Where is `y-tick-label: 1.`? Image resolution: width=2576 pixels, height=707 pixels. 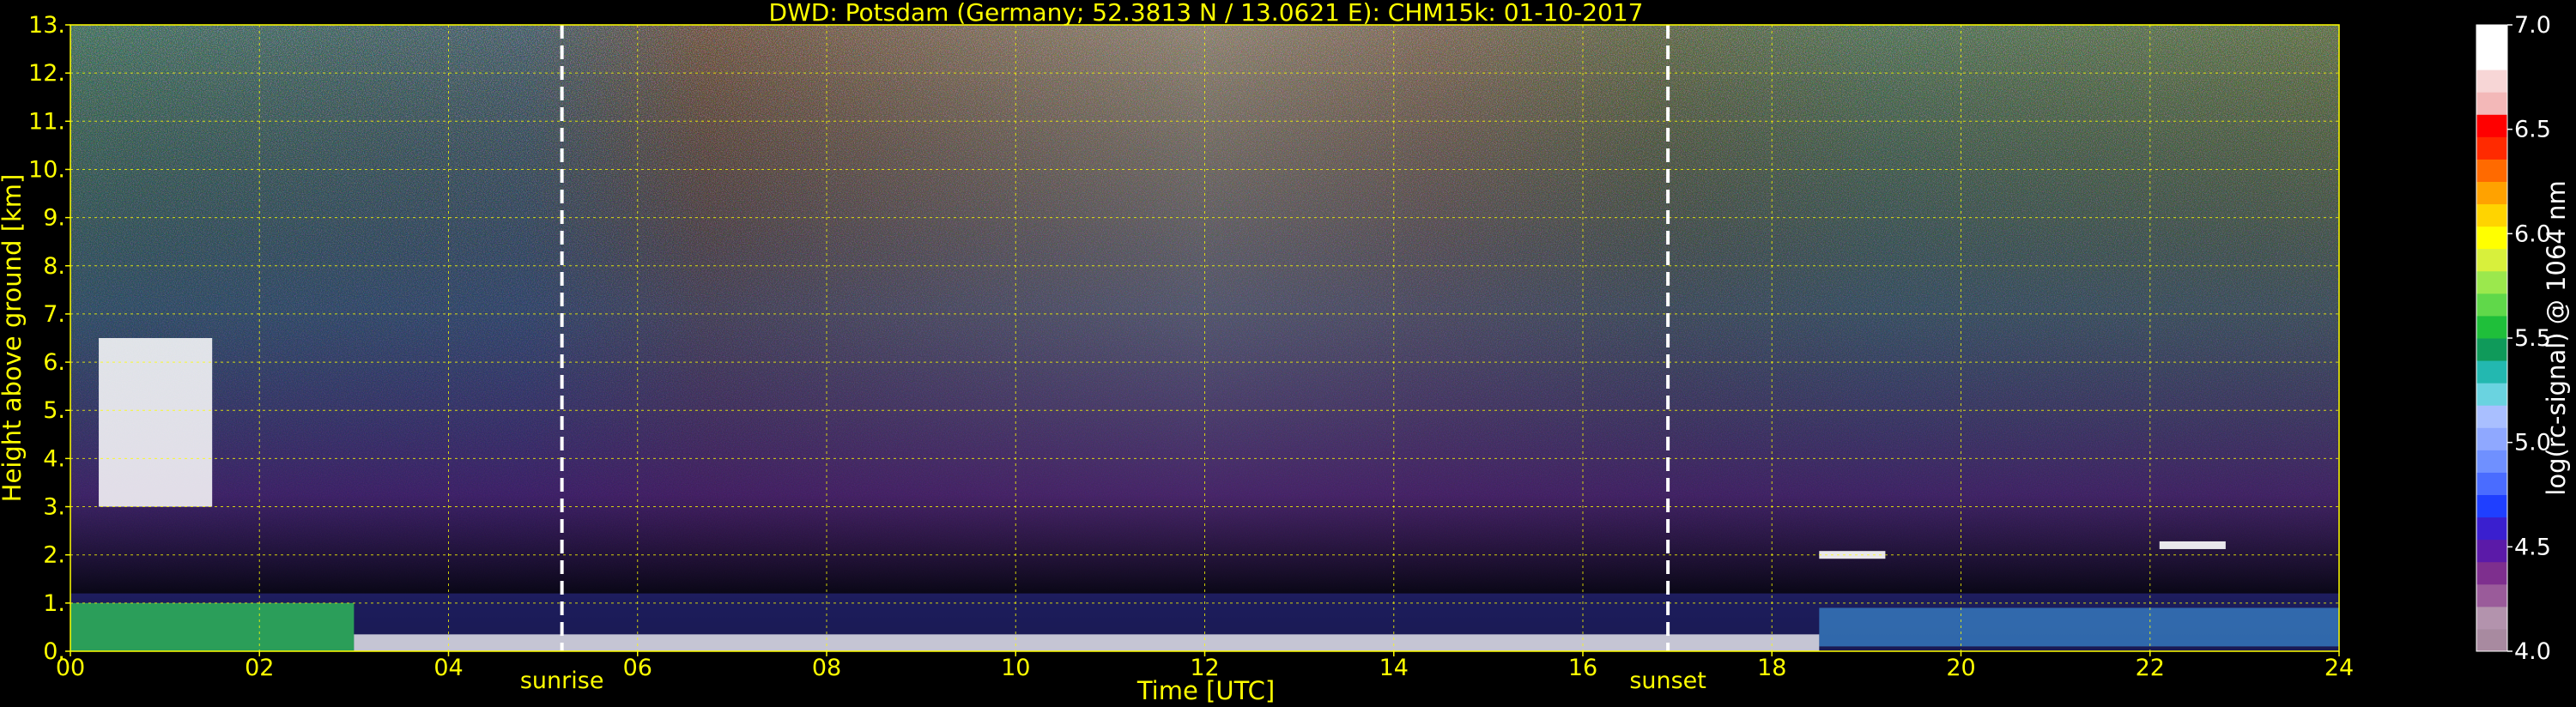
y-tick-label: 1. is located at coordinates (54, 603).